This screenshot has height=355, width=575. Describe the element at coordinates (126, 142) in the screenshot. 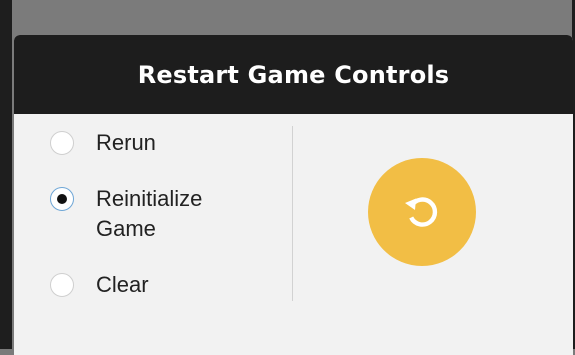

I see `option-label-rerun: Rerun` at that location.